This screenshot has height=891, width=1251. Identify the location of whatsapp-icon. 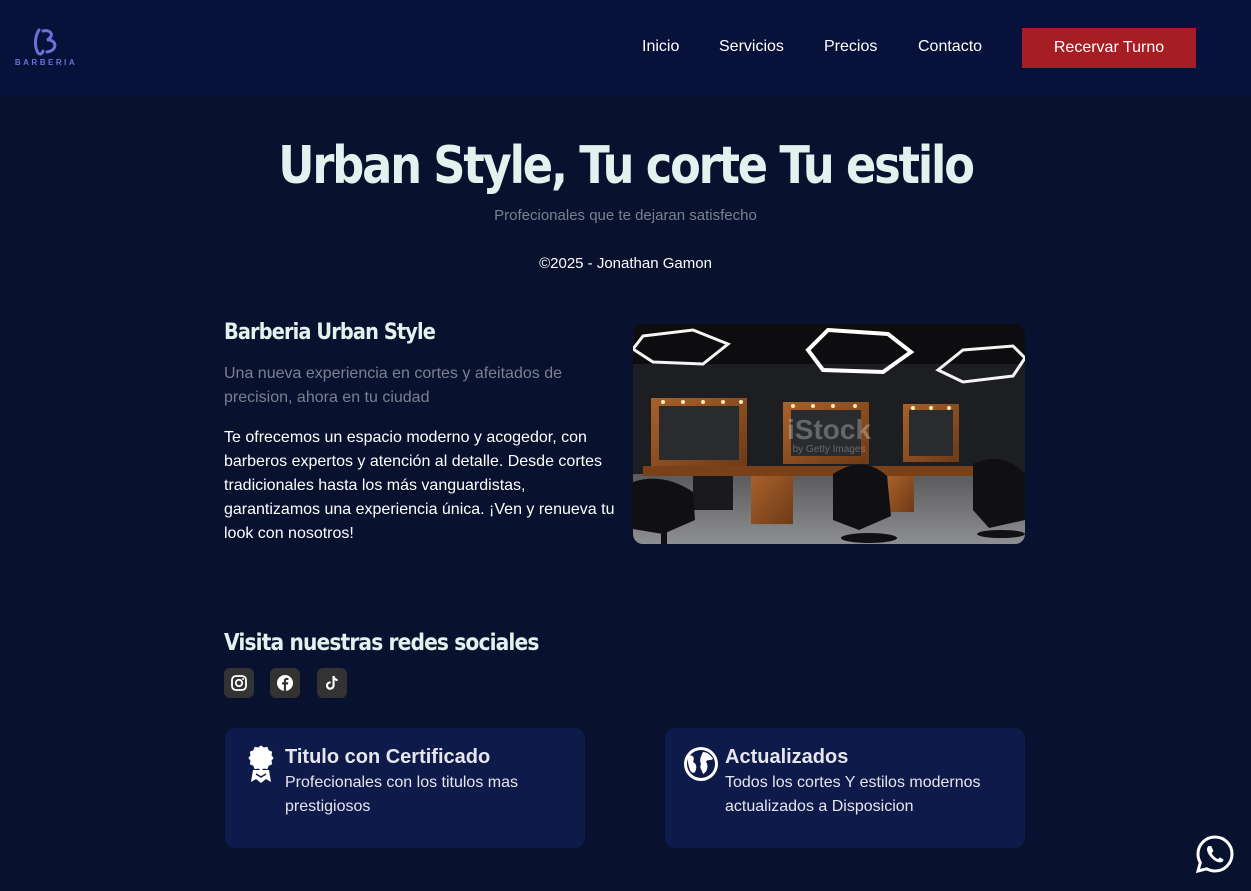
(1214, 854).